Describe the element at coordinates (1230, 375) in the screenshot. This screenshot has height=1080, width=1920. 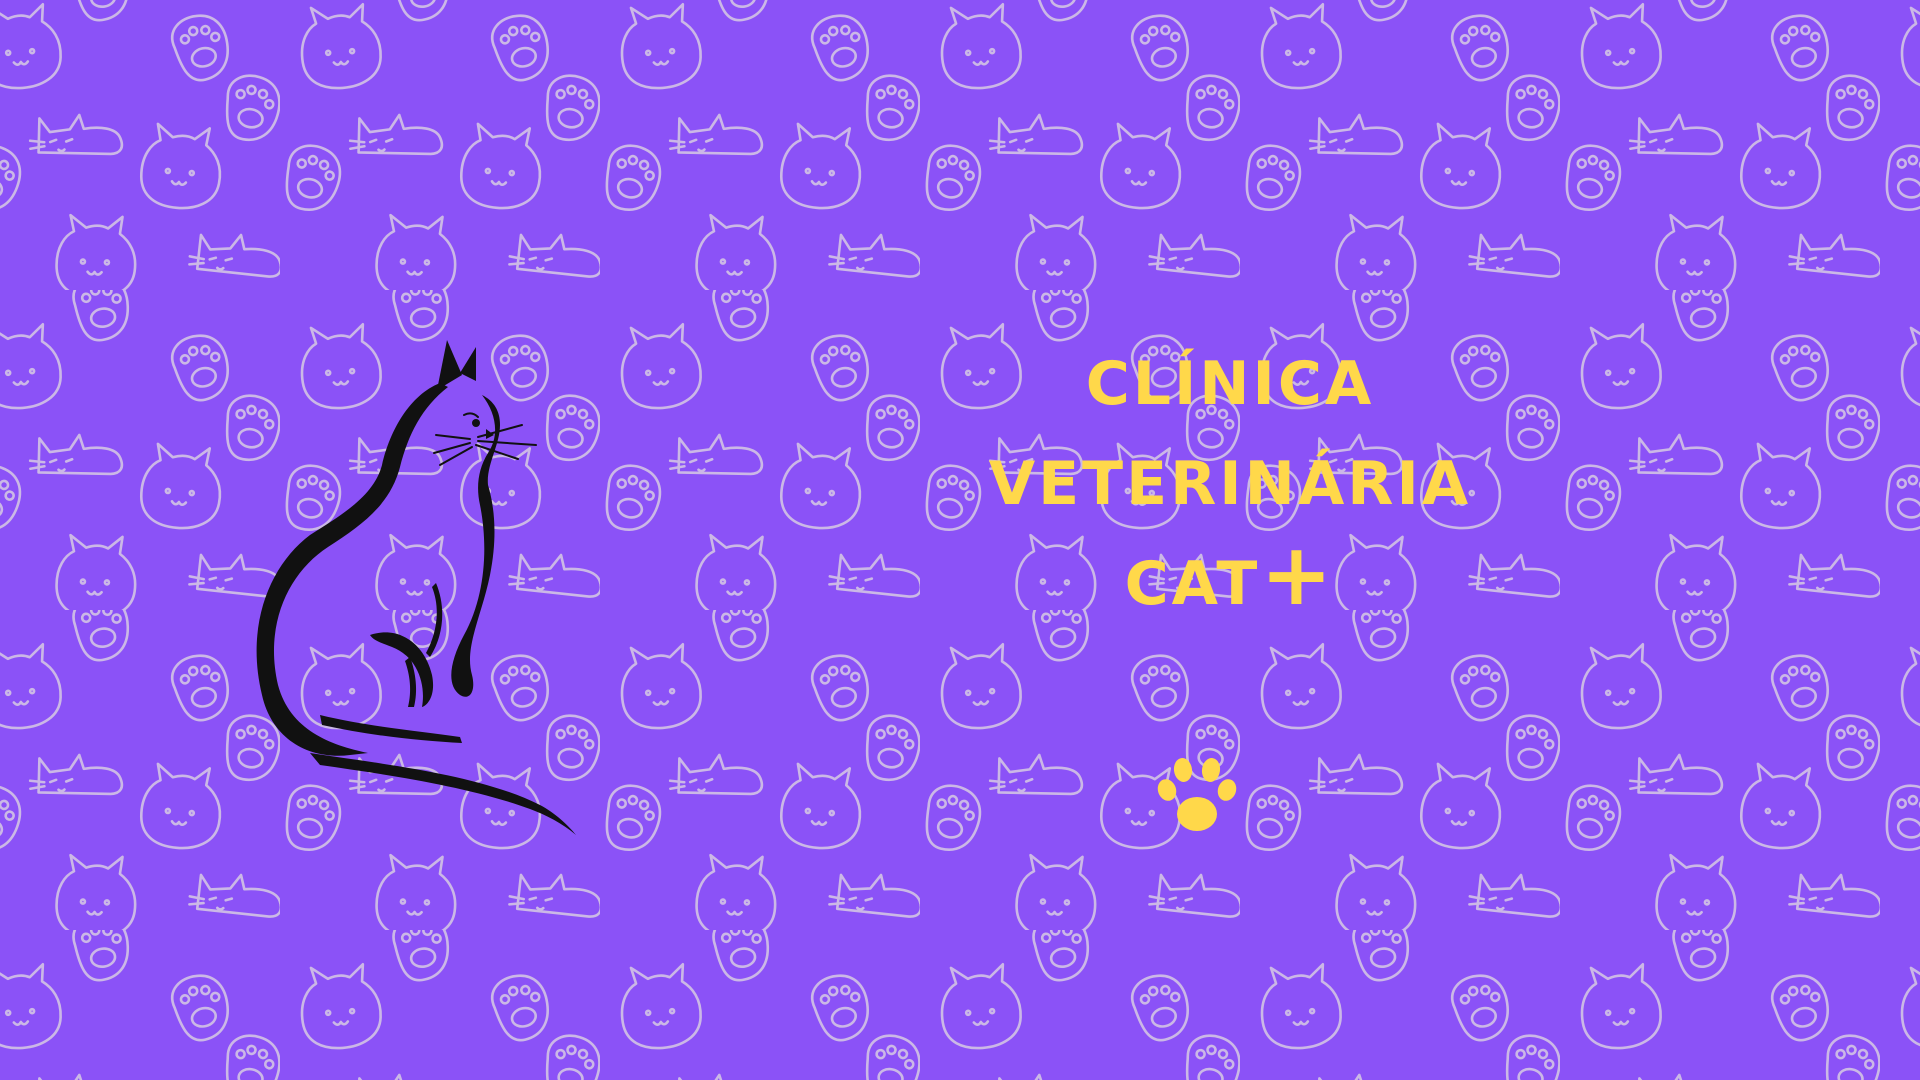
I see `title-line-clinica: CLÍNICA` at that location.